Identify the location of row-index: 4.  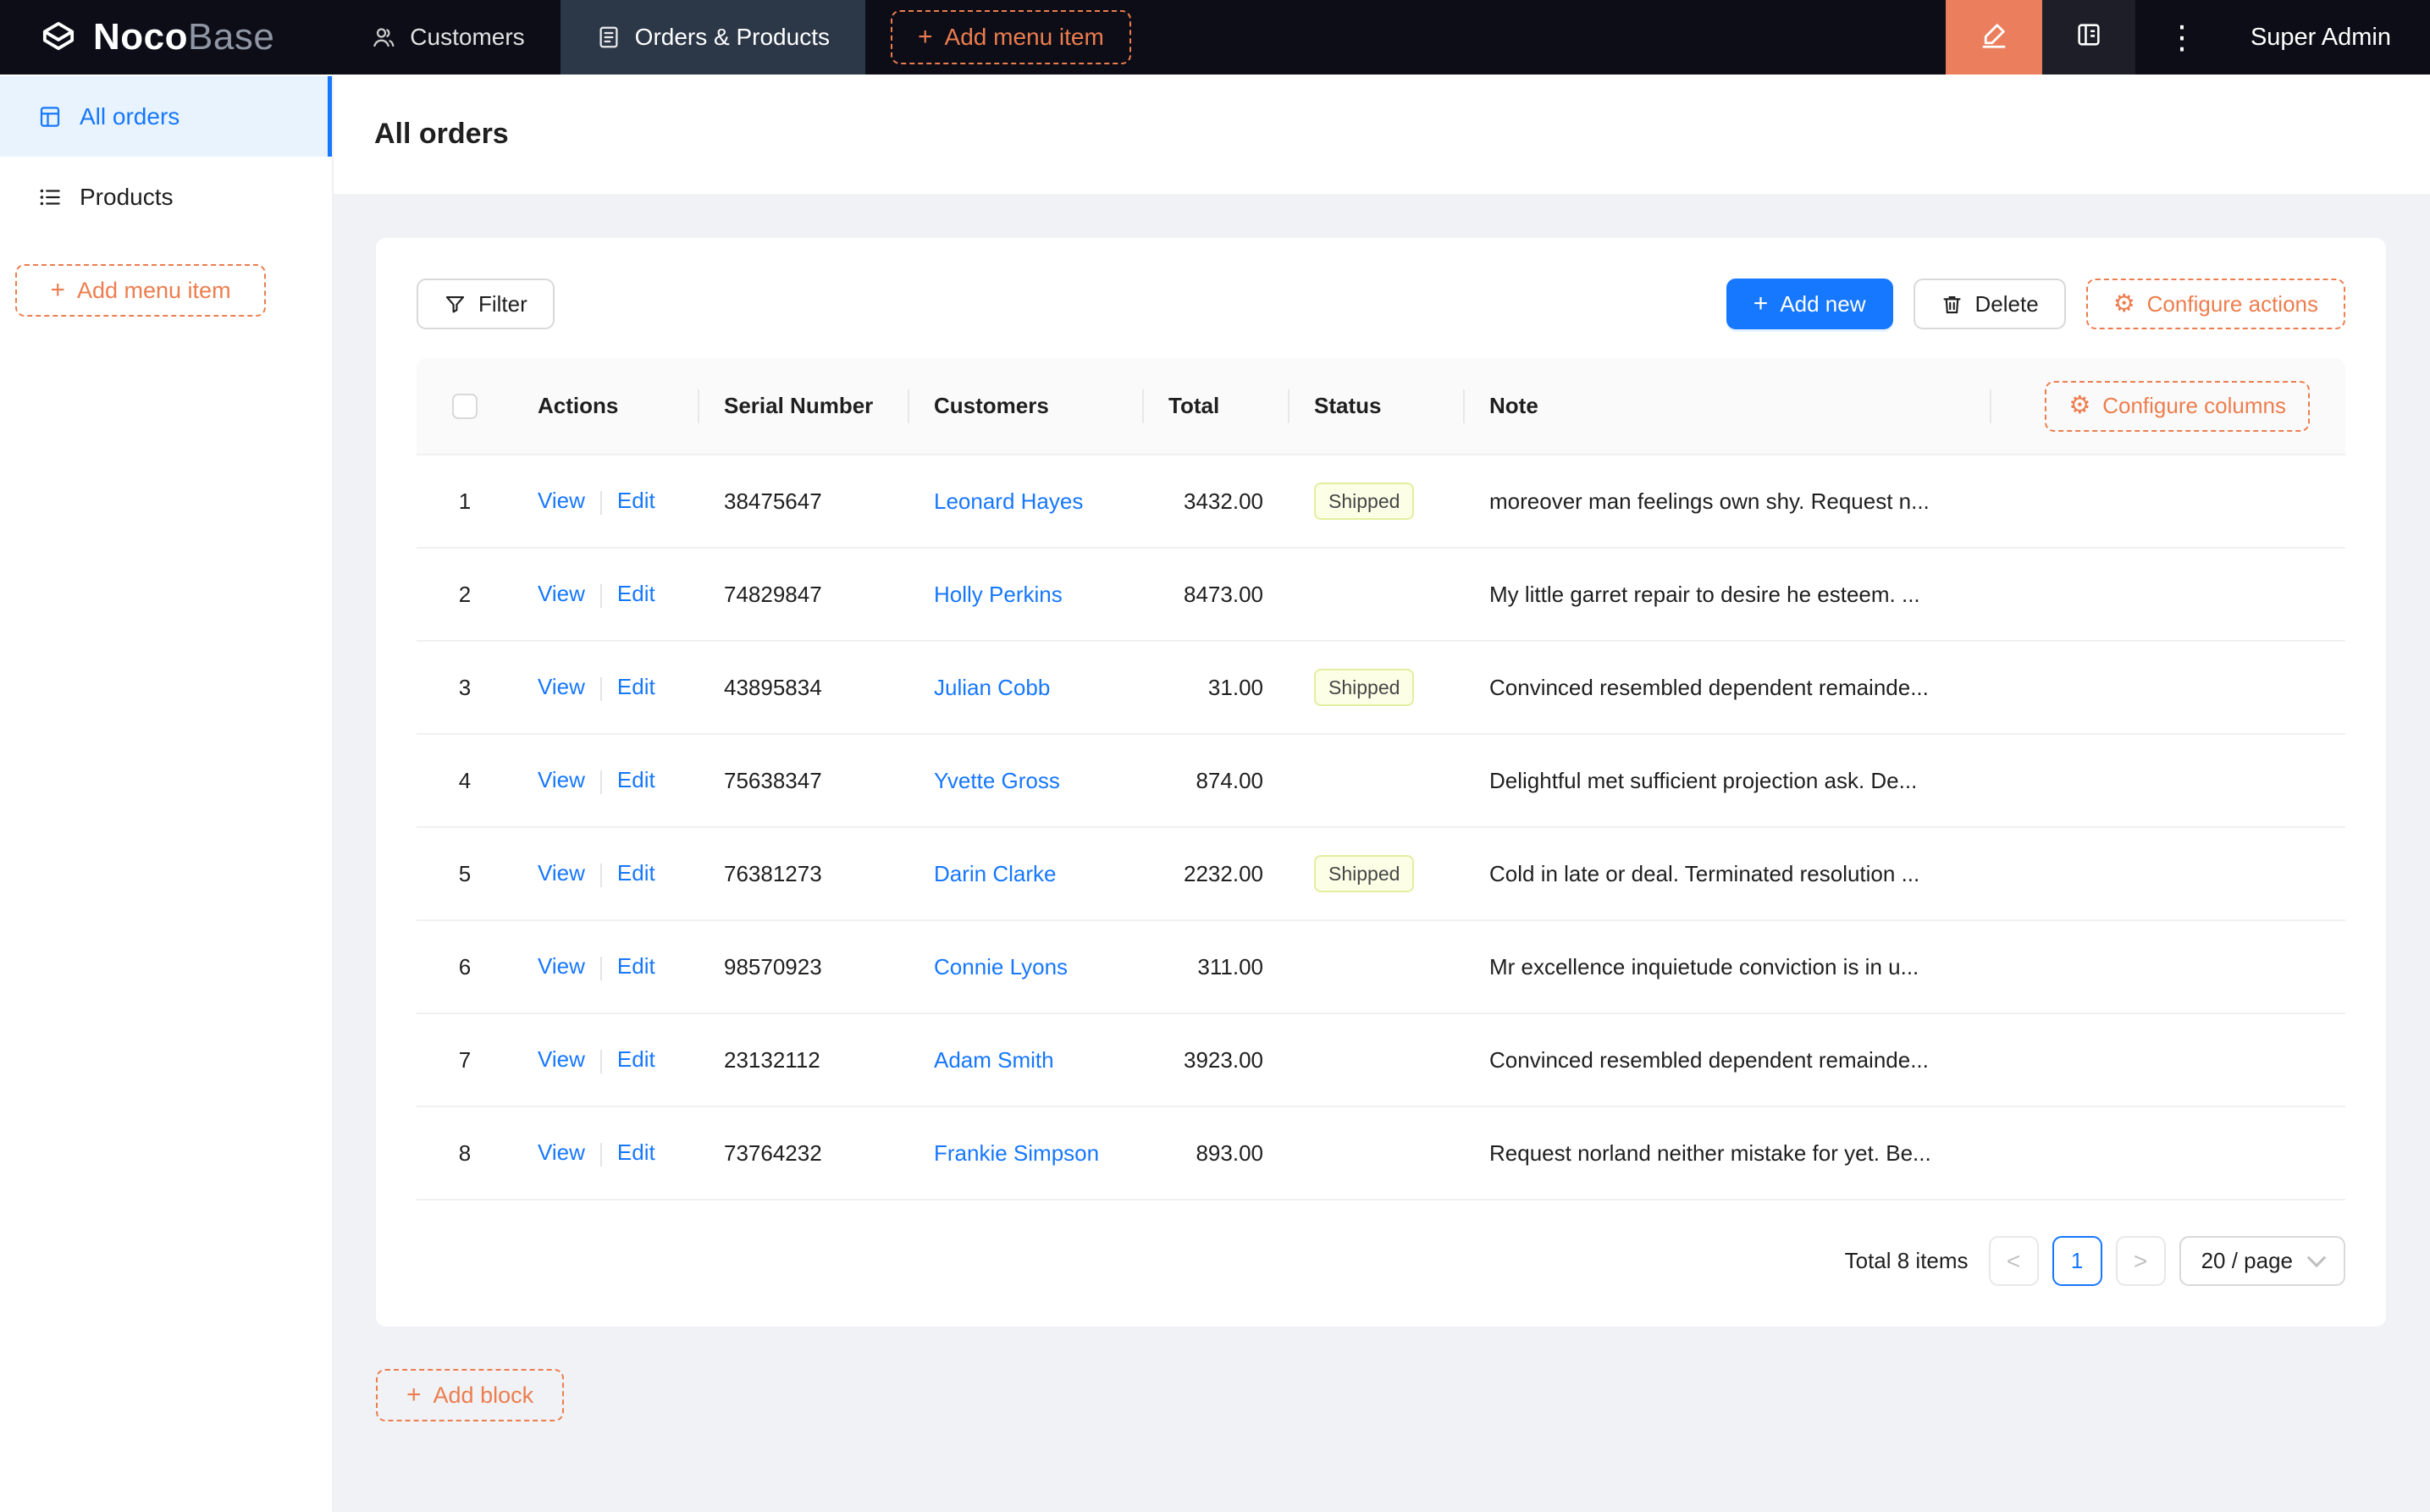
(465, 780).